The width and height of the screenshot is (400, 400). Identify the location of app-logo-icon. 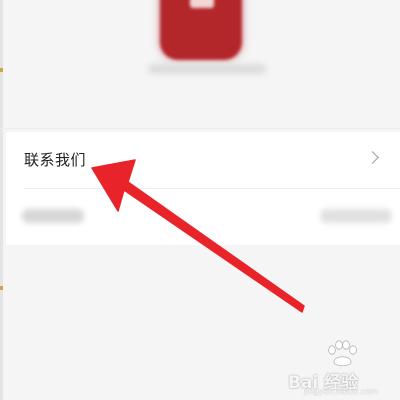
(201, 30).